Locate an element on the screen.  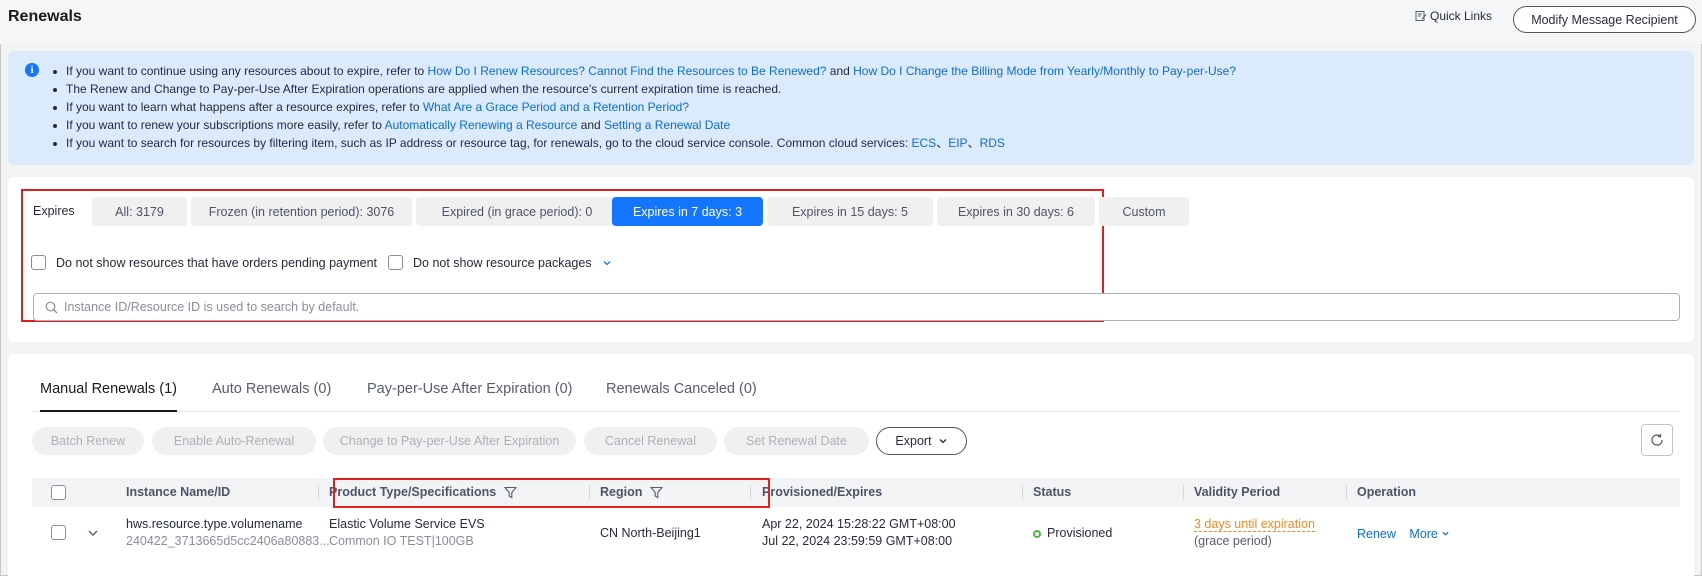
status-badge: Provisioned is located at coordinates (1072, 533).